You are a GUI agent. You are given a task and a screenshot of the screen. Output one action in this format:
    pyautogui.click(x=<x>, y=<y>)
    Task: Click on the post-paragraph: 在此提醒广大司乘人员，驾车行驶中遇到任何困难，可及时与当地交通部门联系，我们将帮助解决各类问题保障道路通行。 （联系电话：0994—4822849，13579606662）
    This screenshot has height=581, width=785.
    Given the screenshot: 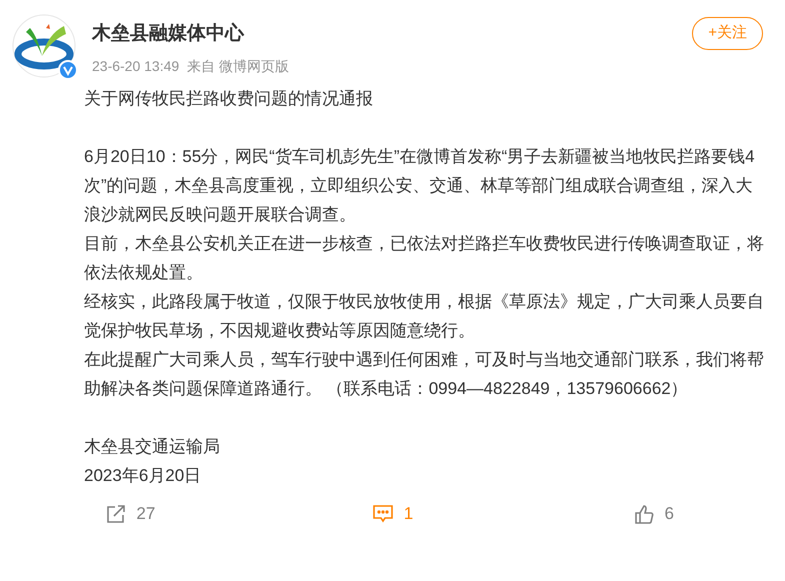 What is the action you would take?
    pyautogui.click(x=424, y=374)
    